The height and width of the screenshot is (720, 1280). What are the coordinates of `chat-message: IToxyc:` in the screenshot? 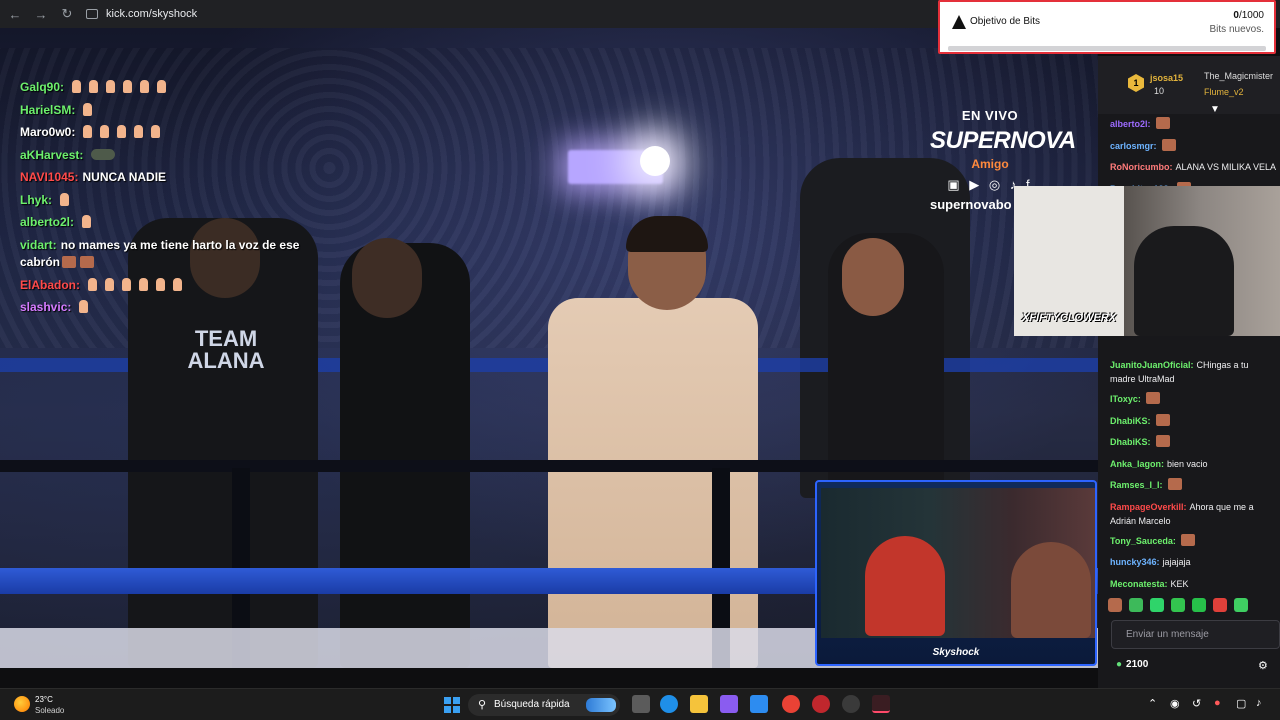 It's located at (1189, 400).